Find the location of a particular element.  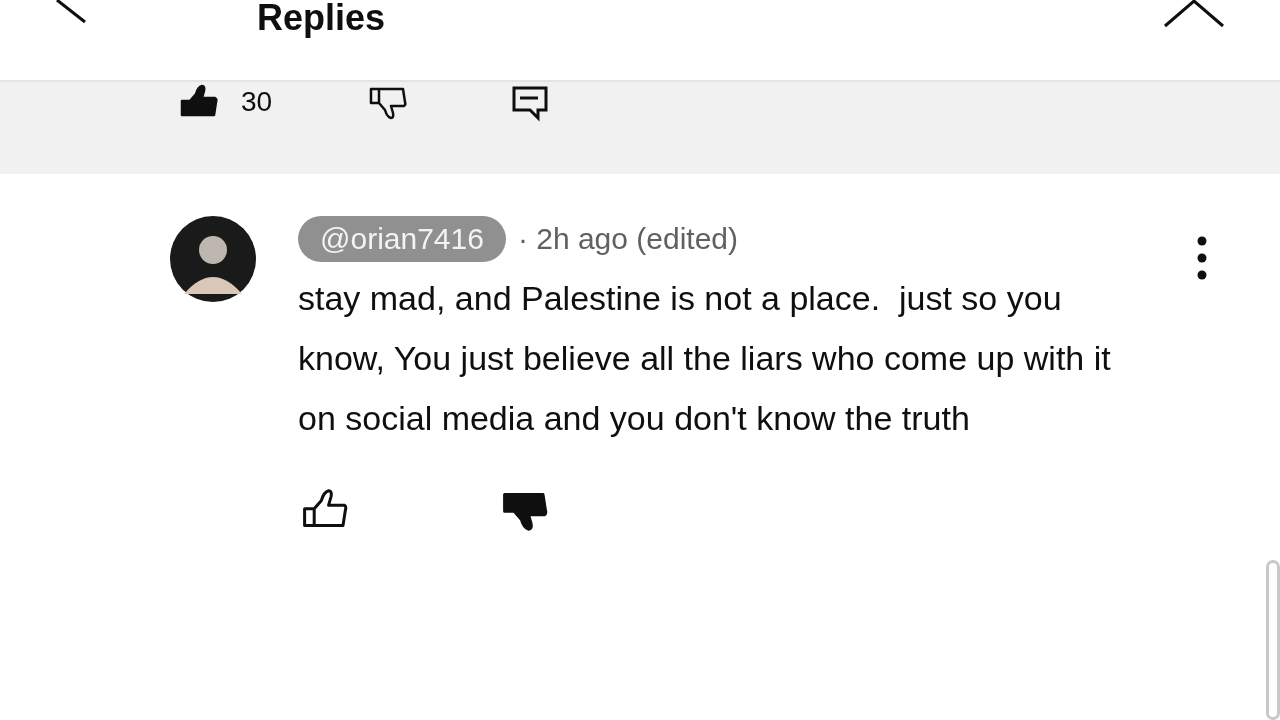

like-count: 30 is located at coordinates (257, 102).